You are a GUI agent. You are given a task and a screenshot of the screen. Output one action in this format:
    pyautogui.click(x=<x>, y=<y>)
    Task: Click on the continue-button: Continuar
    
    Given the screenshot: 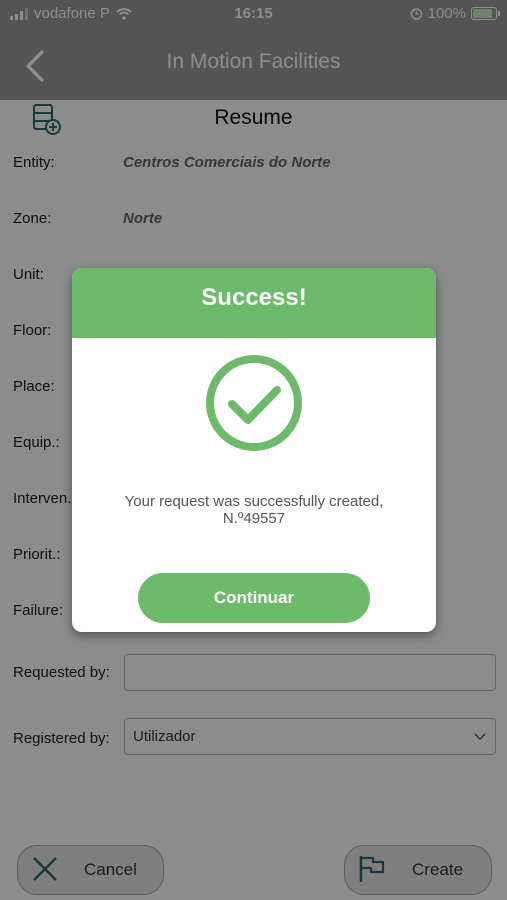 What is the action you would take?
    pyautogui.click(x=254, y=598)
    